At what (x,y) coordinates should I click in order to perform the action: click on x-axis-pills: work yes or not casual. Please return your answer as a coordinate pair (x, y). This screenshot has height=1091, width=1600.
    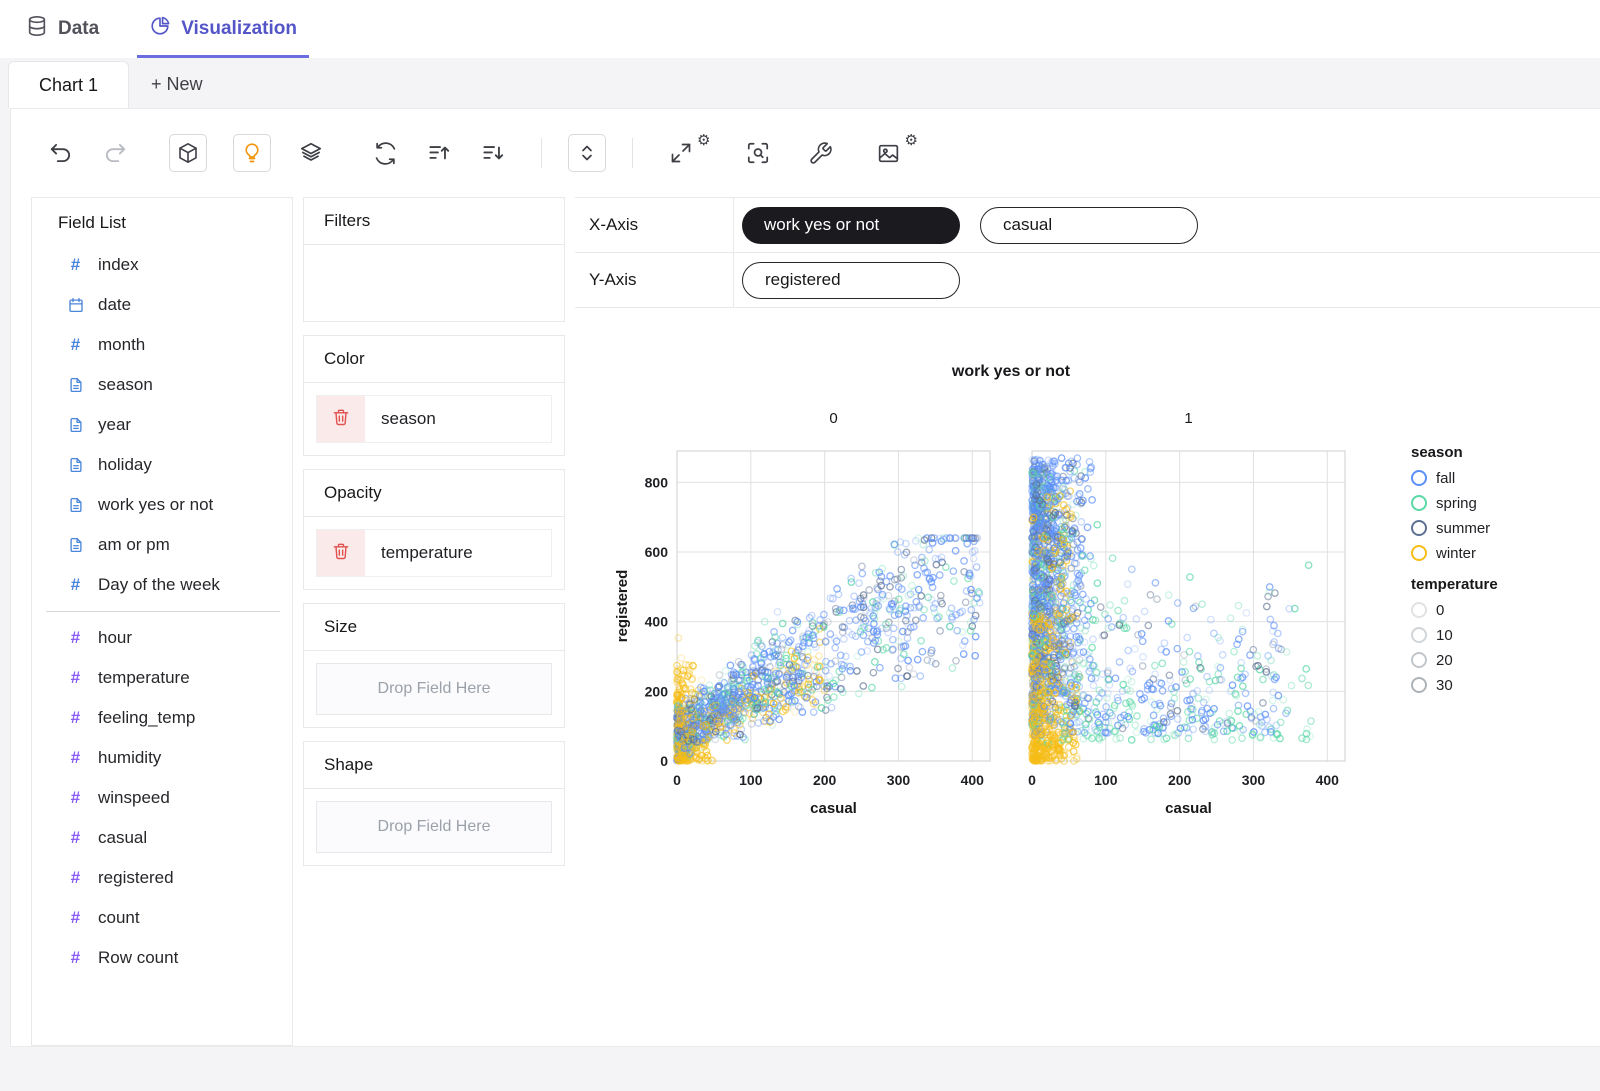
    Looking at the image, I should click on (1166, 225).